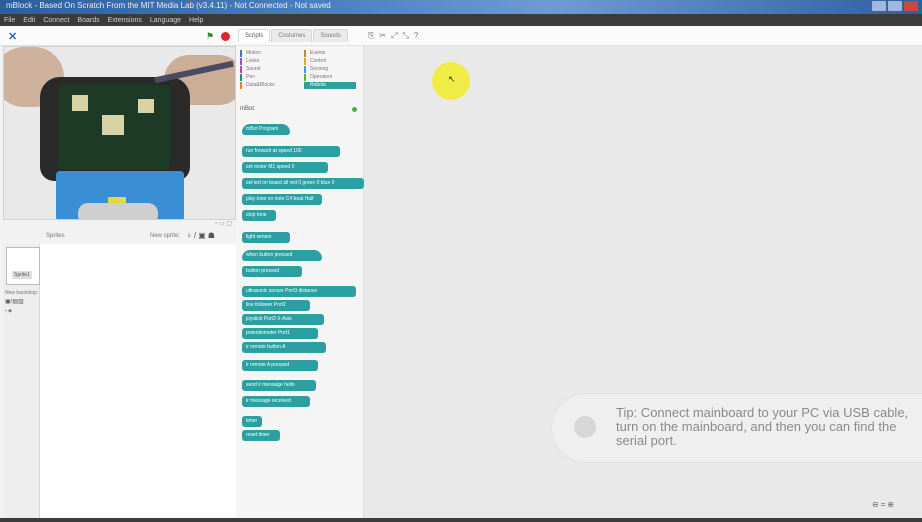 The height and width of the screenshot is (522, 922). What do you see at coordinates (268, 69) in the screenshot?
I see `category-sound: Sound` at bounding box center [268, 69].